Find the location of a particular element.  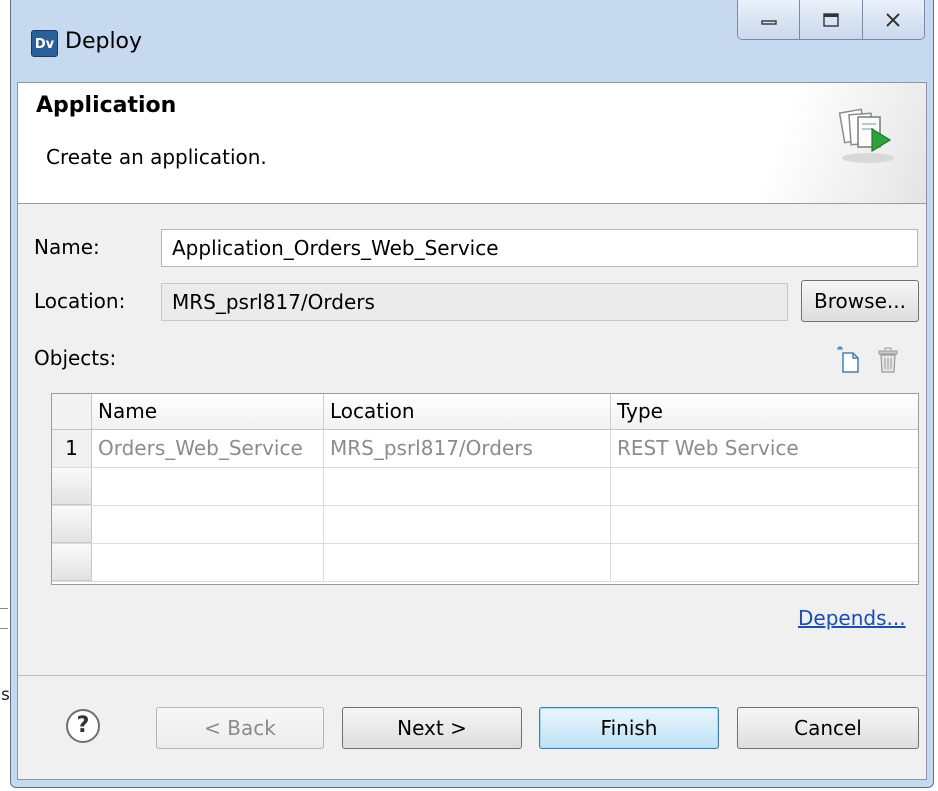

delete-icon is located at coordinates (888, 360).